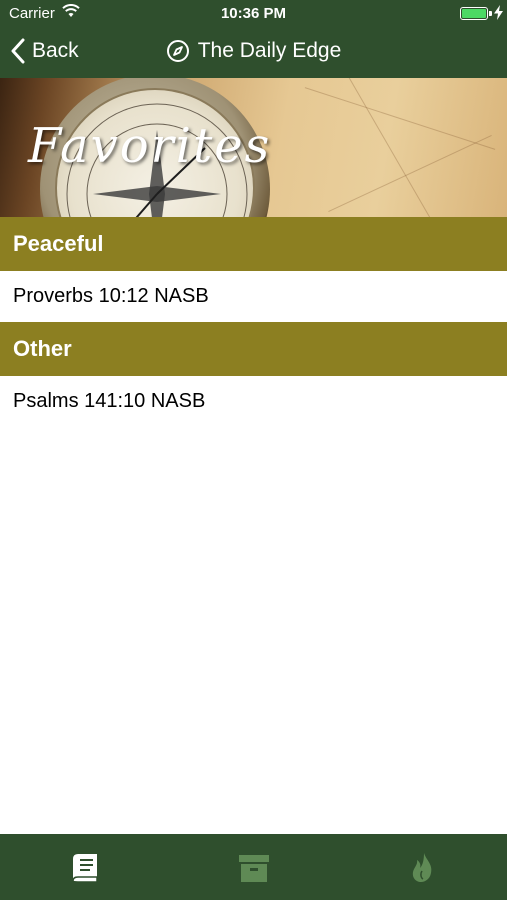 This screenshot has width=507, height=900. Describe the element at coordinates (177, 51) in the screenshot. I see `compass-icon` at that location.